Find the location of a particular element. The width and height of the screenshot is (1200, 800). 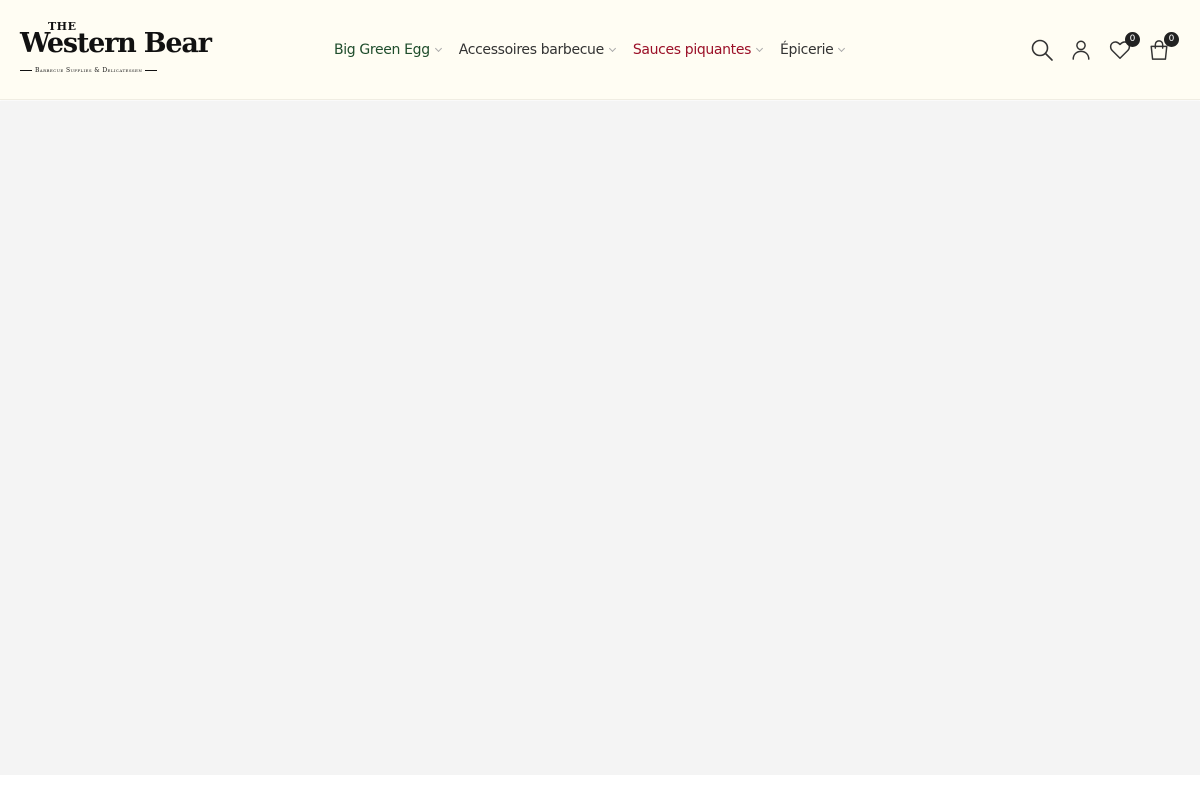

tagline-text: Barbecue Supplies & Delicatessen is located at coordinates (89, 70).